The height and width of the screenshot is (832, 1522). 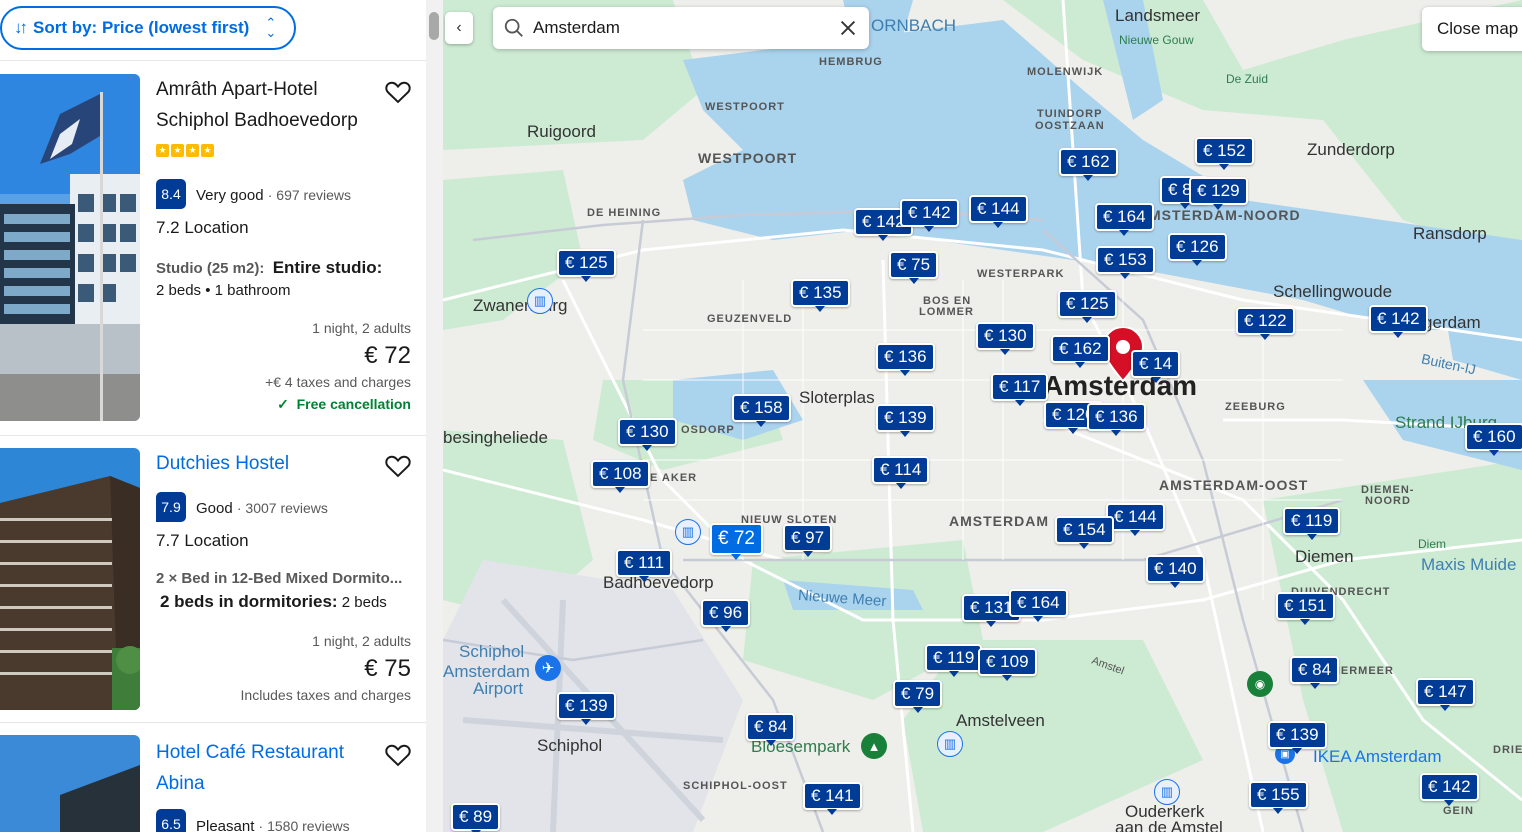 I want to click on price-pin: € 96, so click(x=726, y=615).